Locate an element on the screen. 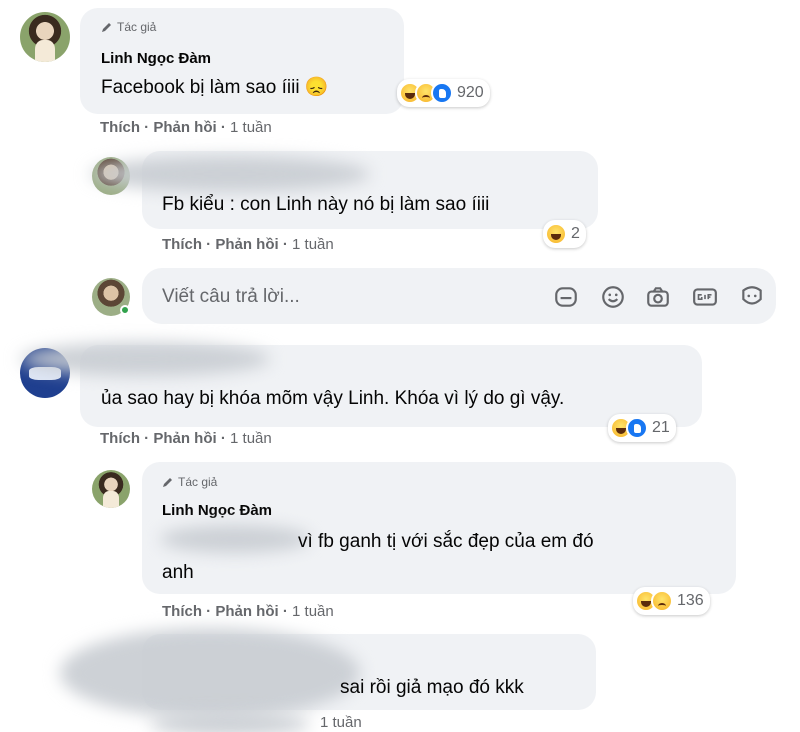 This screenshot has width=800, height=732. reply-input is located at coordinates (342, 297).